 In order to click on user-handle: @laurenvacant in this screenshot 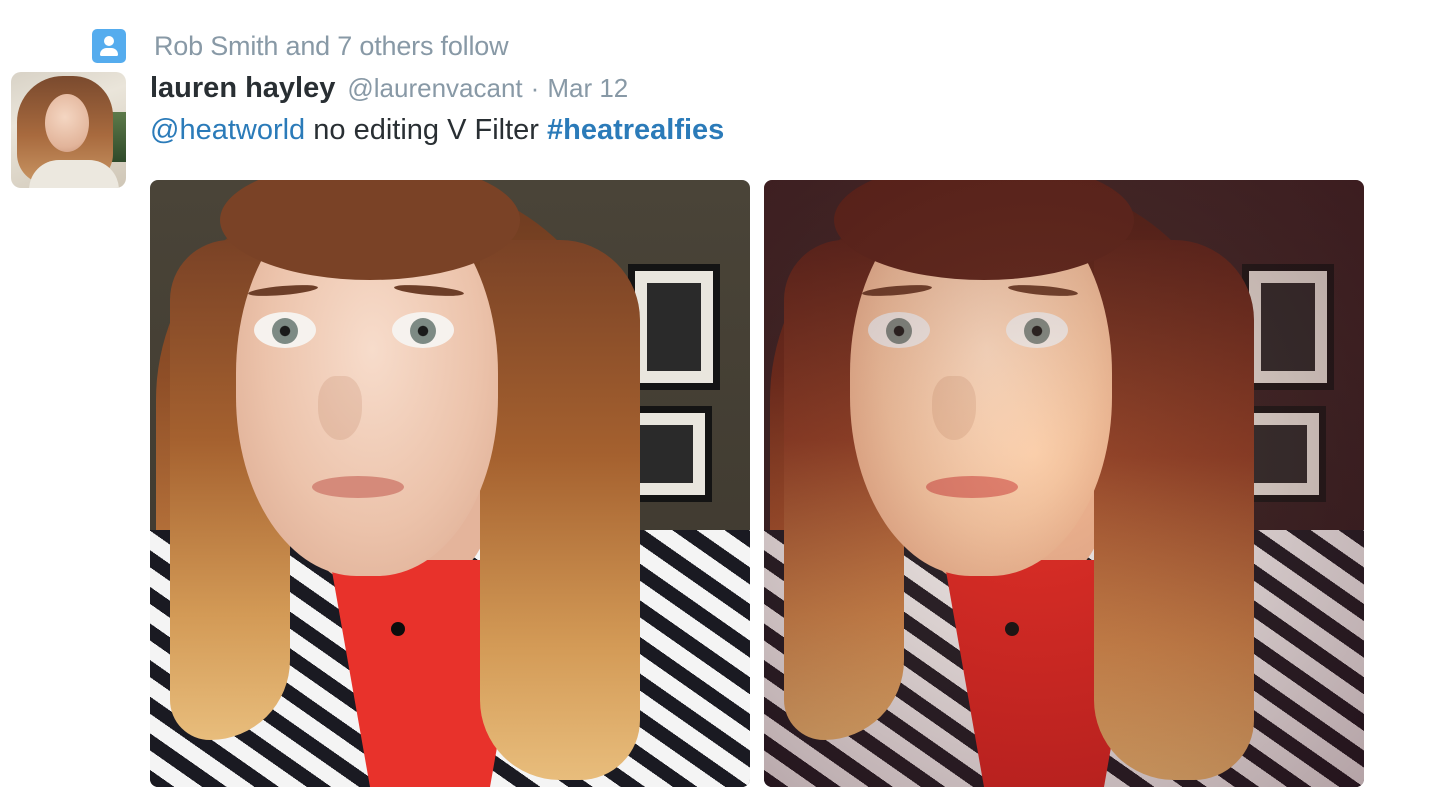, I will do `click(434, 88)`.